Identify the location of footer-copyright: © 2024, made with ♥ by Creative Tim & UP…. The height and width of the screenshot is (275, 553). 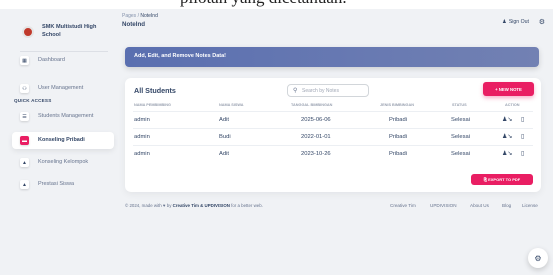
(194, 205).